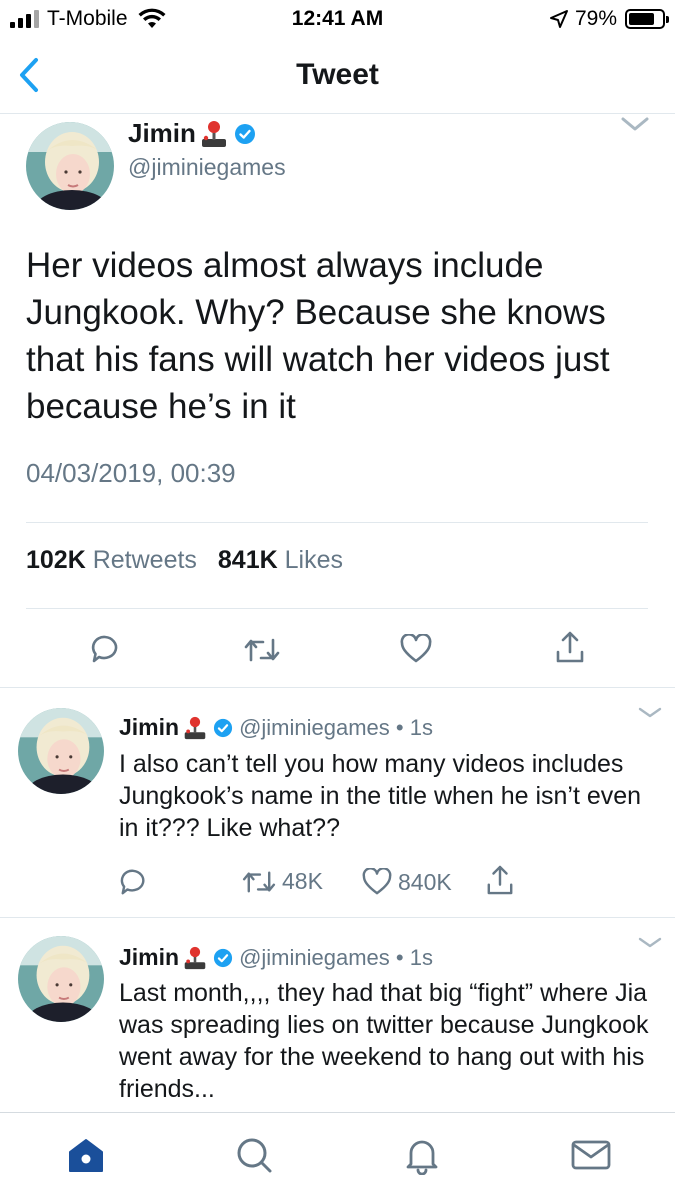  I want to click on status-bar: T-Mobile 12:41 AM 79%, so click(337, 19).